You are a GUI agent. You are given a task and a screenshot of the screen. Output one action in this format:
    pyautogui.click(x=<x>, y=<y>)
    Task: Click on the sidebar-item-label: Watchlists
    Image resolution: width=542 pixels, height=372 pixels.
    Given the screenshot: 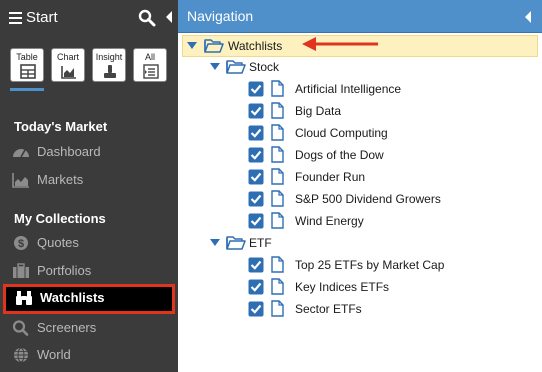 What is the action you would take?
    pyautogui.click(x=72, y=297)
    